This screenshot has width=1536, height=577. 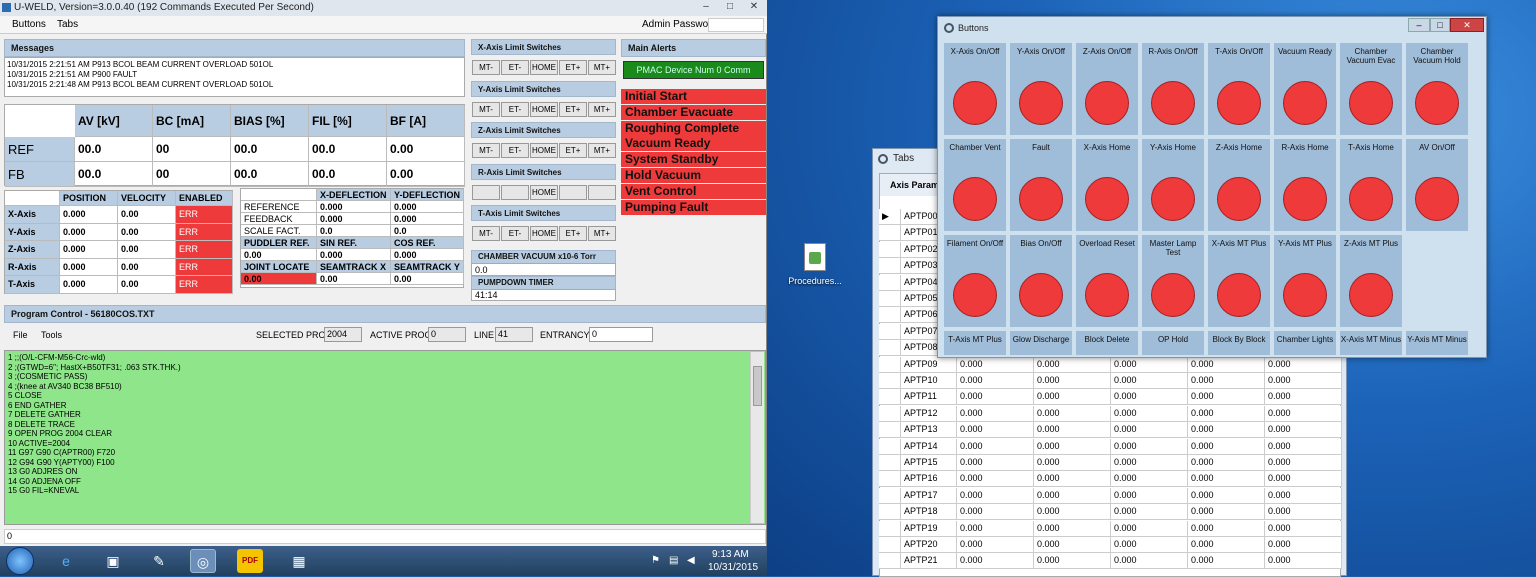 I want to click on control-tile: Z-Axis Home, so click(x=1239, y=185).